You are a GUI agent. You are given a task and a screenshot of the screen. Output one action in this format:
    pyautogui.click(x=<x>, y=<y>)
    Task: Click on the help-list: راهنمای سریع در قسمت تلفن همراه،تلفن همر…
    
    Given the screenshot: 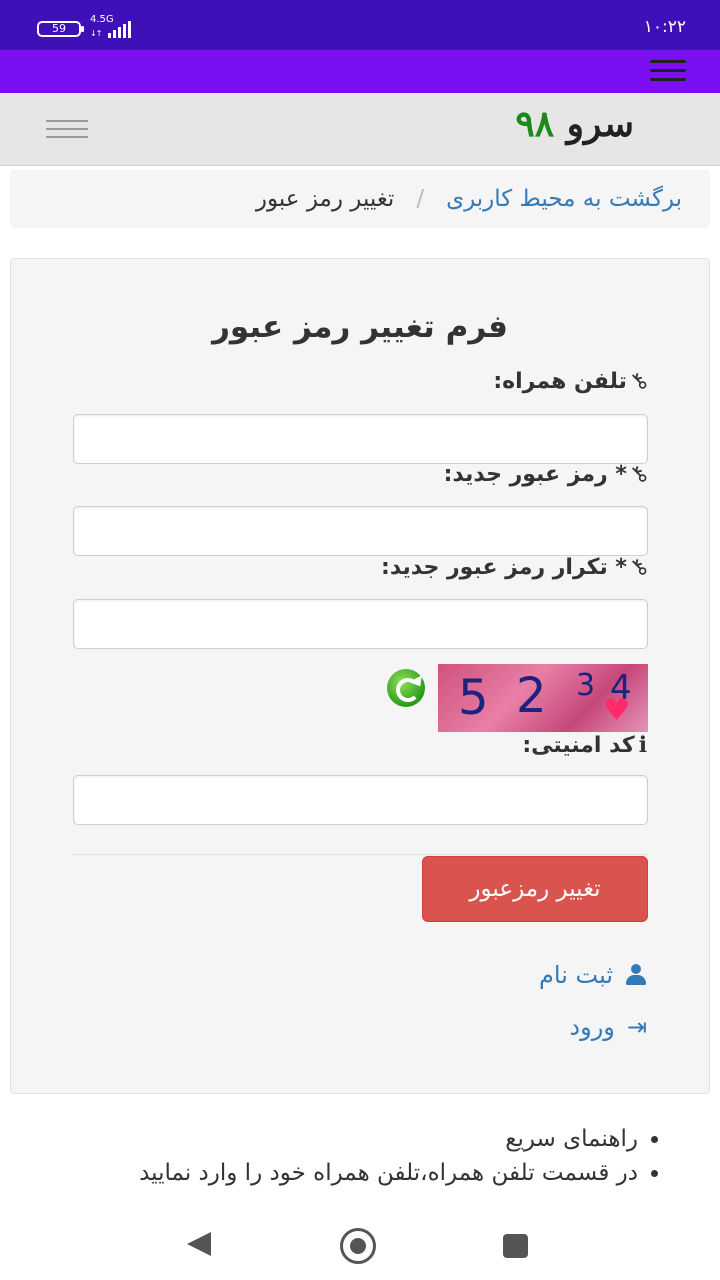 What is the action you would take?
    pyautogui.click(x=350, y=1156)
    